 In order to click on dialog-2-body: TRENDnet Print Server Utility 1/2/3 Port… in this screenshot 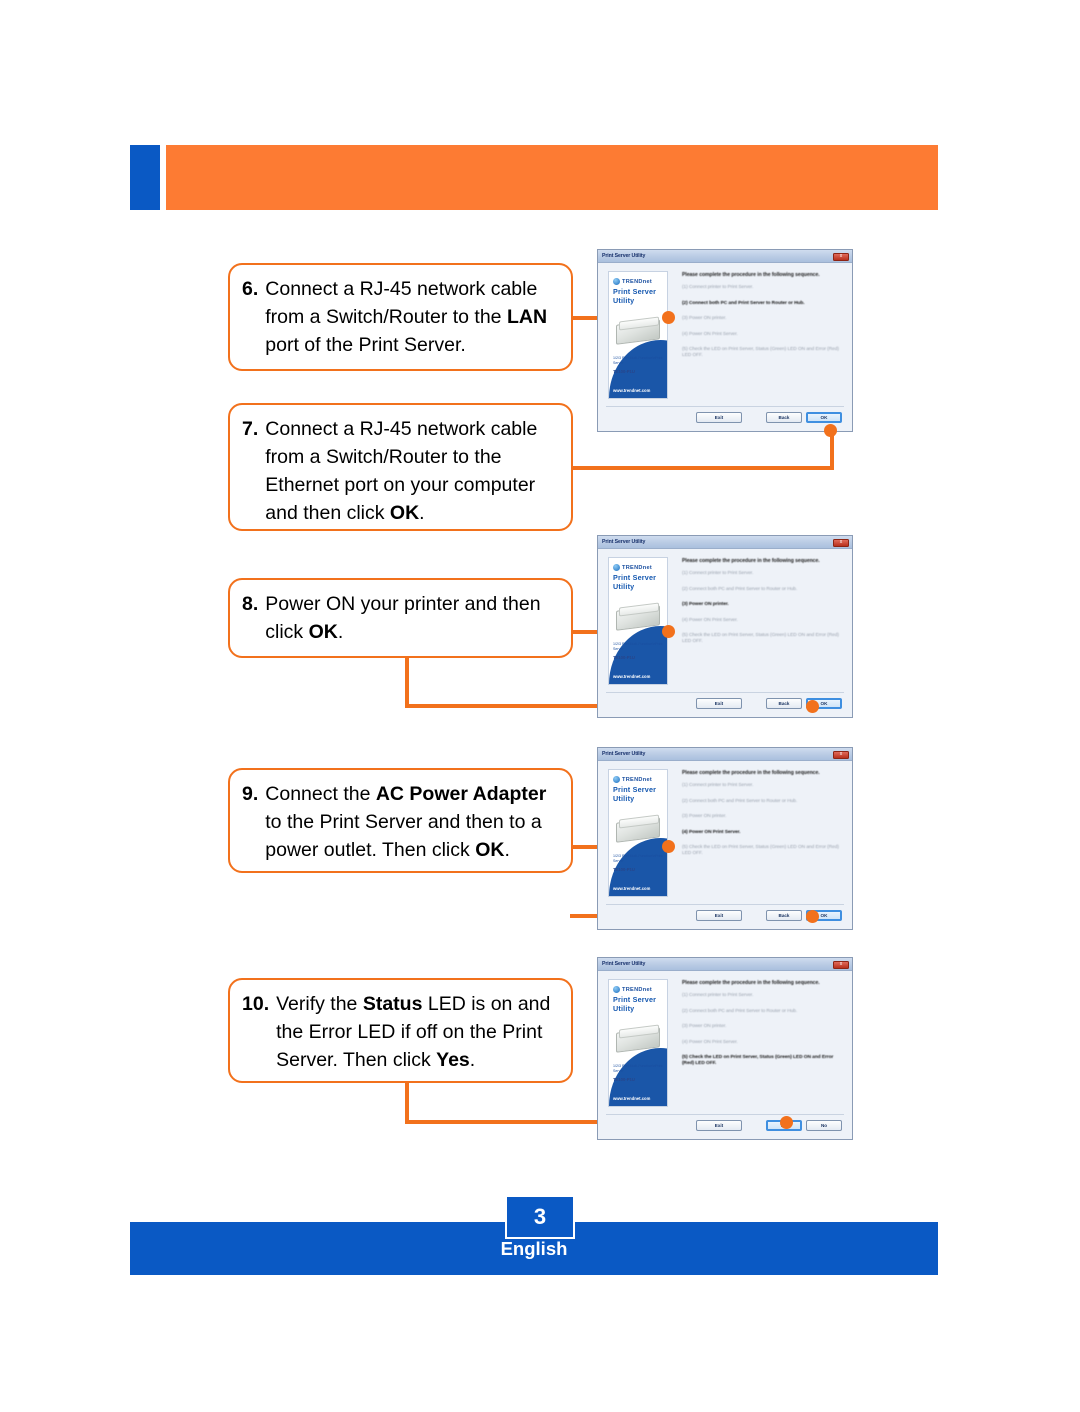, I will do `click(725, 633)`.